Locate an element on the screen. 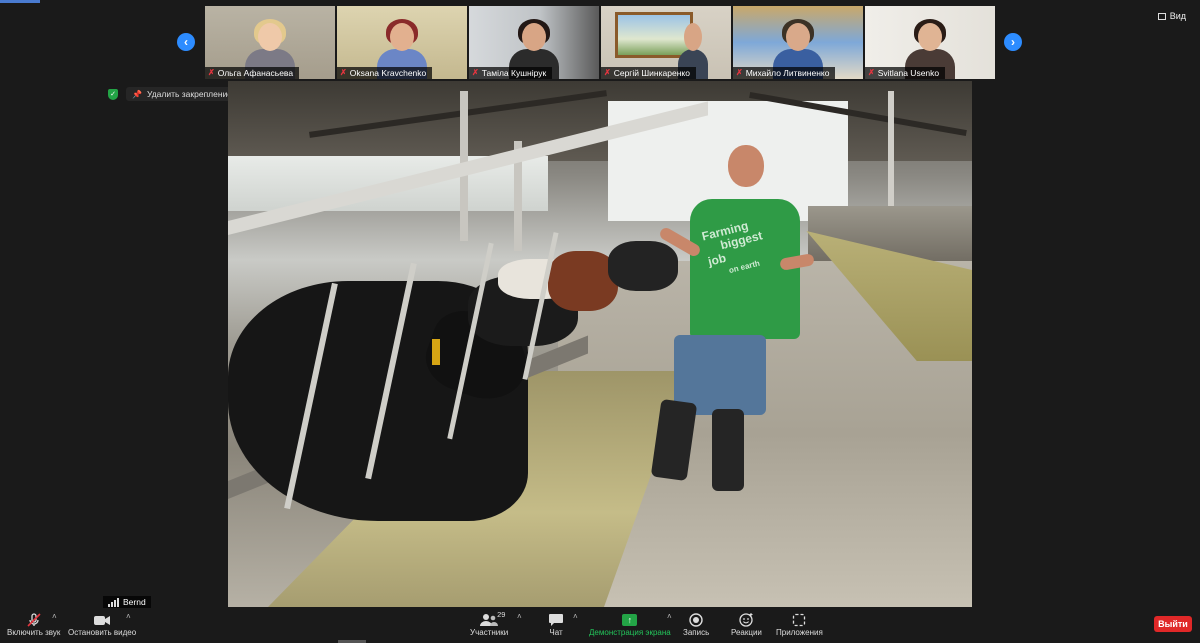  apps-label: Приложения is located at coordinates (799, 632).